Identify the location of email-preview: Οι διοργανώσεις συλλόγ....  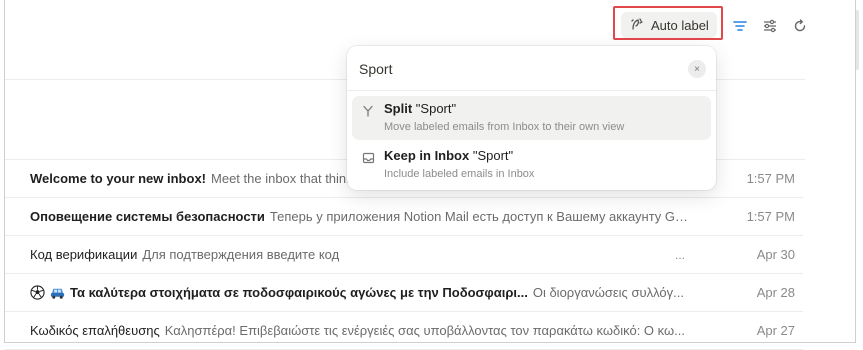
(608, 292).